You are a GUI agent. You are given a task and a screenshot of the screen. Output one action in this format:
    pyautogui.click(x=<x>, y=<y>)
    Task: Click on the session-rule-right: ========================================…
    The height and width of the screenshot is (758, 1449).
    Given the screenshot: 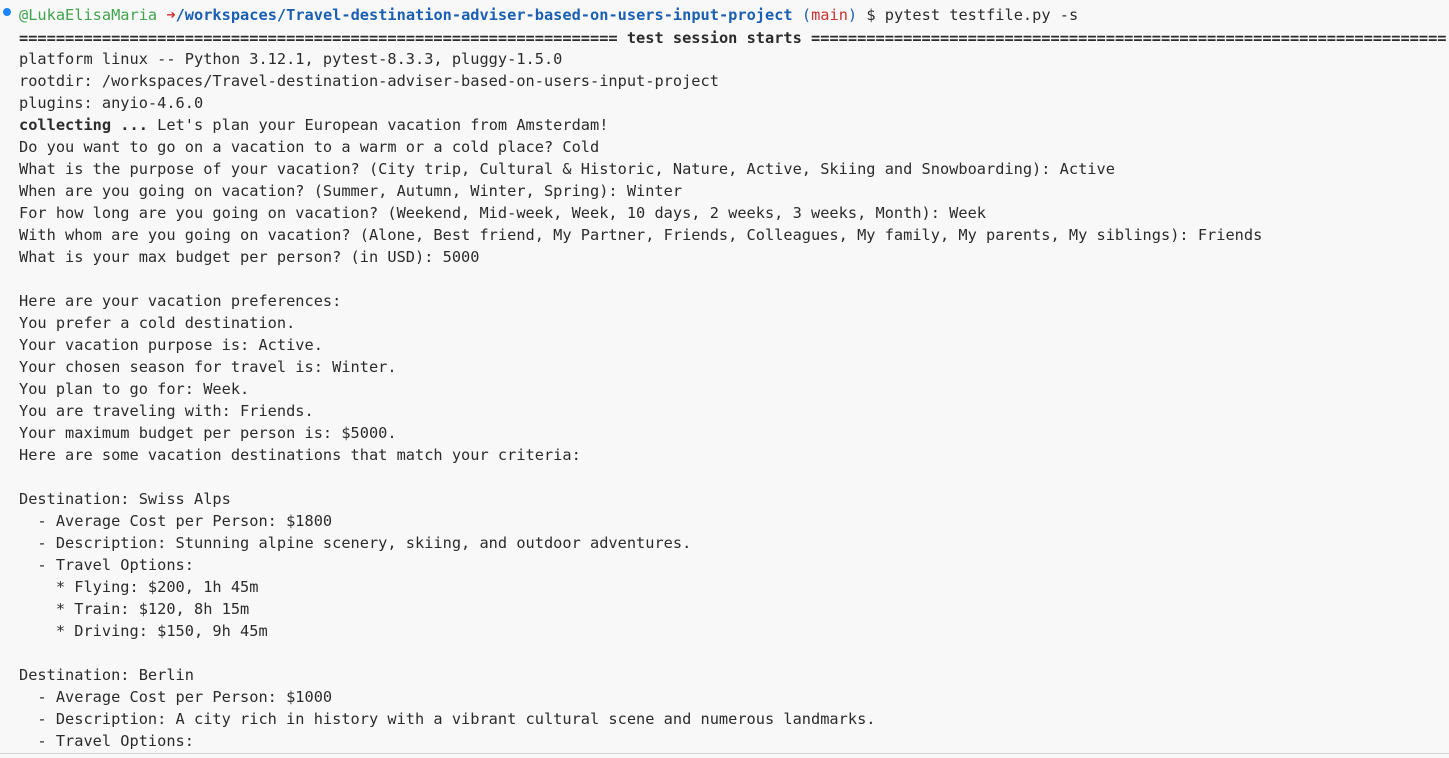 What is the action you would take?
    pyautogui.click(x=1129, y=38)
    